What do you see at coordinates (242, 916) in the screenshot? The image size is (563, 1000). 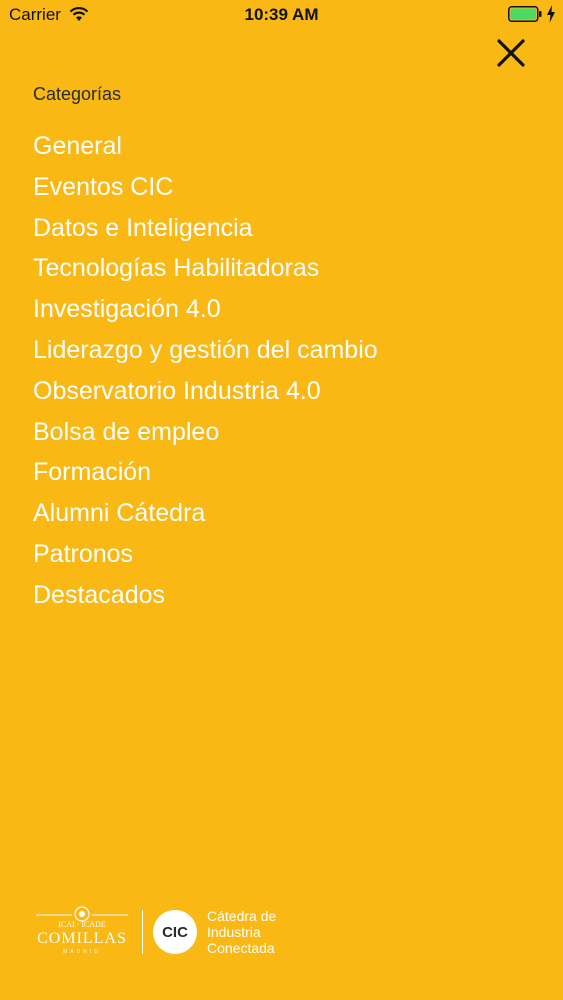 I see `cic-line-1: Cátedra de` at bounding box center [242, 916].